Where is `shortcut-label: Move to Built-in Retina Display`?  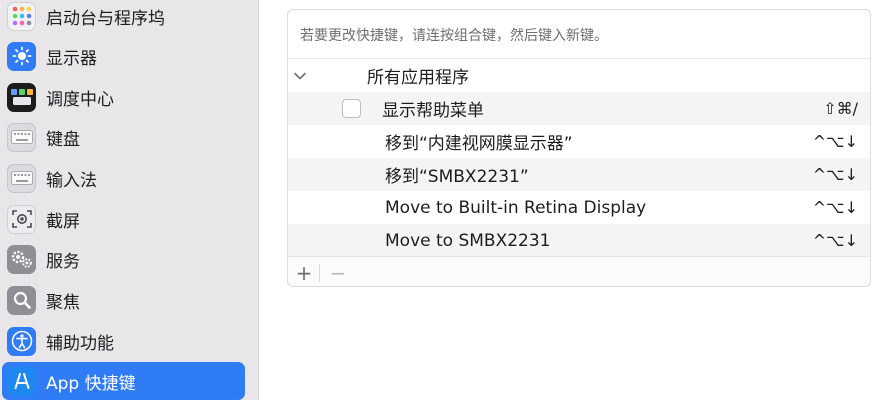
shortcut-label: Move to Built-in Retina Display is located at coordinates (516, 207).